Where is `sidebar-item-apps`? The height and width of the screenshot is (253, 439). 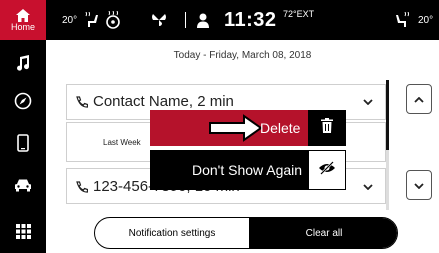
sidebar-item-apps is located at coordinates (23, 231).